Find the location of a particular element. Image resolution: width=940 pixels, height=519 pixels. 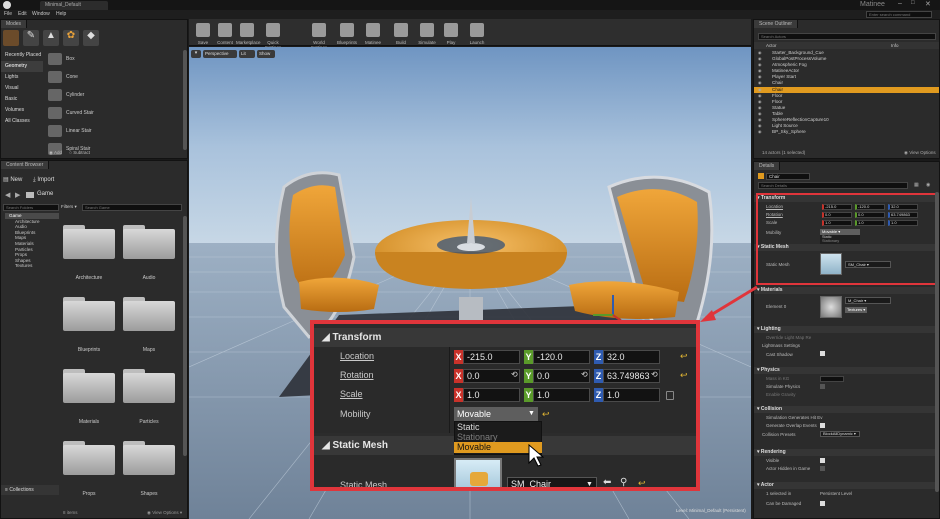

subtract-radio: ○ Subtract is located at coordinates (79, 152).